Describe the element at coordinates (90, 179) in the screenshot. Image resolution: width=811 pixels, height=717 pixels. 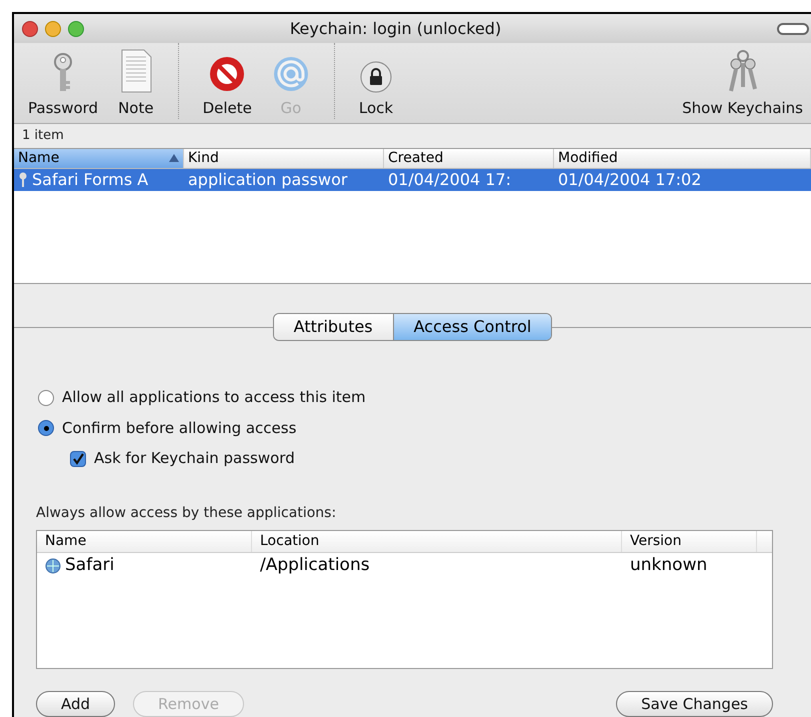
I see `table-cell-text: Safari Forms A` at that location.